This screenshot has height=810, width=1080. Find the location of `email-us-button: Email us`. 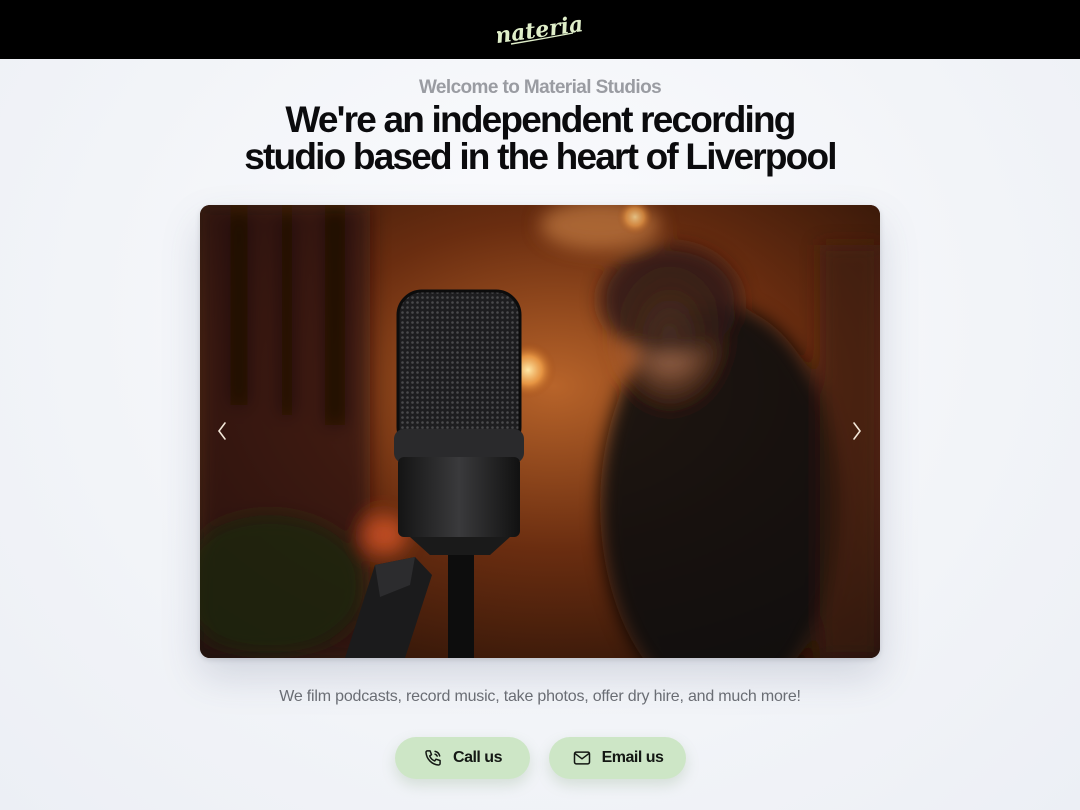

email-us-button: Email us is located at coordinates (617, 758).